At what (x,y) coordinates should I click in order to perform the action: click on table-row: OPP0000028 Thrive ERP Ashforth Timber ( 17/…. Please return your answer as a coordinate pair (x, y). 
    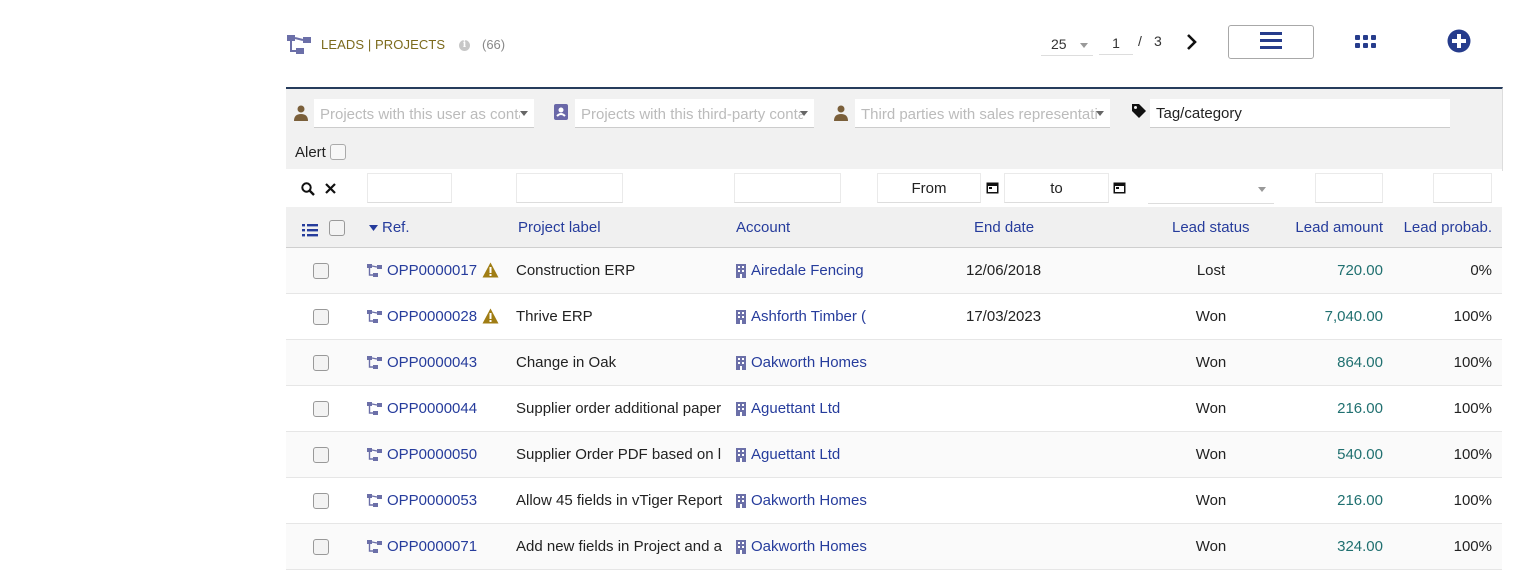
    Looking at the image, I should click on (894, 317).